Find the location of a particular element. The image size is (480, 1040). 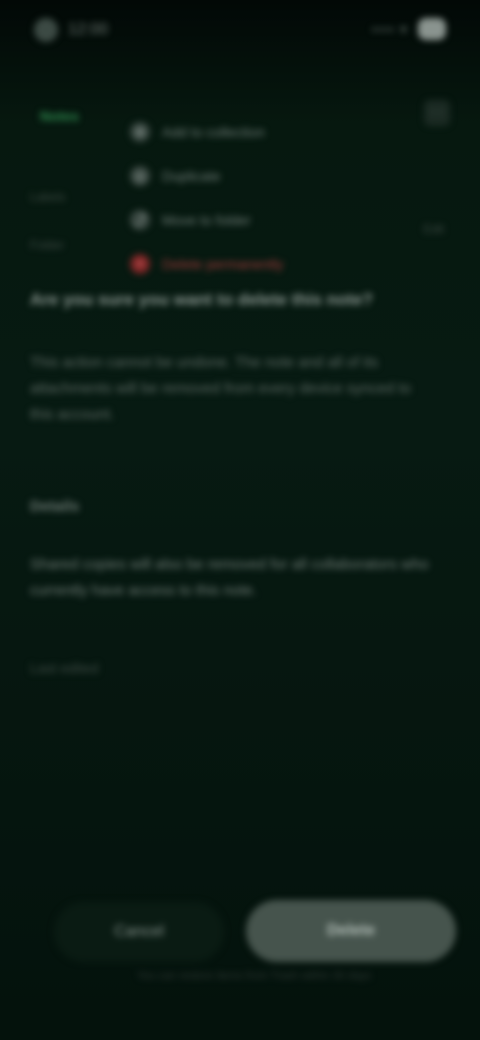

menu-item-delete: ✕ Delete permanently is located at coordinates (250, 264).